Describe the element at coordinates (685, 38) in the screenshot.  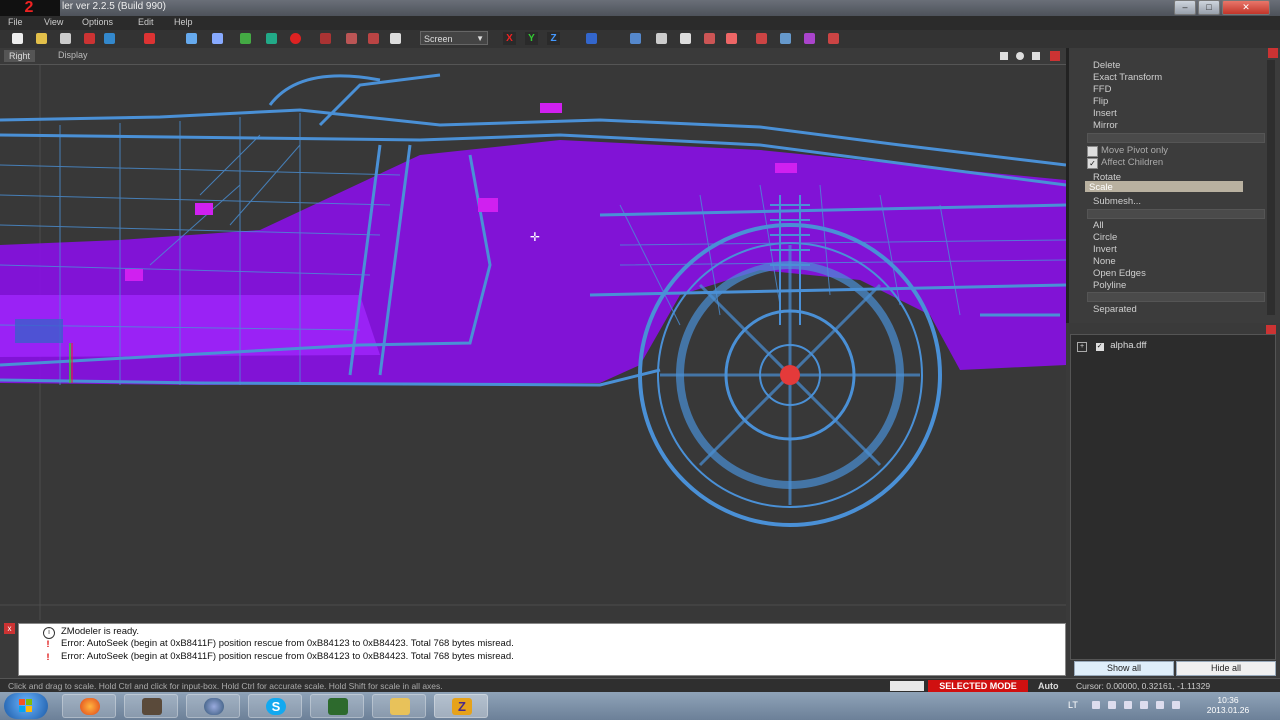
I see `object-mode-icon` at that location.